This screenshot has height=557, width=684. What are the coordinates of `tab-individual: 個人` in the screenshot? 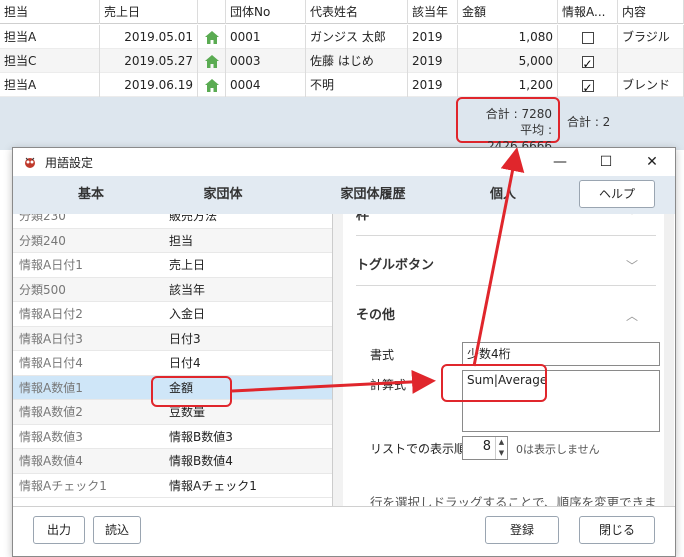 It's located at (503, 195).